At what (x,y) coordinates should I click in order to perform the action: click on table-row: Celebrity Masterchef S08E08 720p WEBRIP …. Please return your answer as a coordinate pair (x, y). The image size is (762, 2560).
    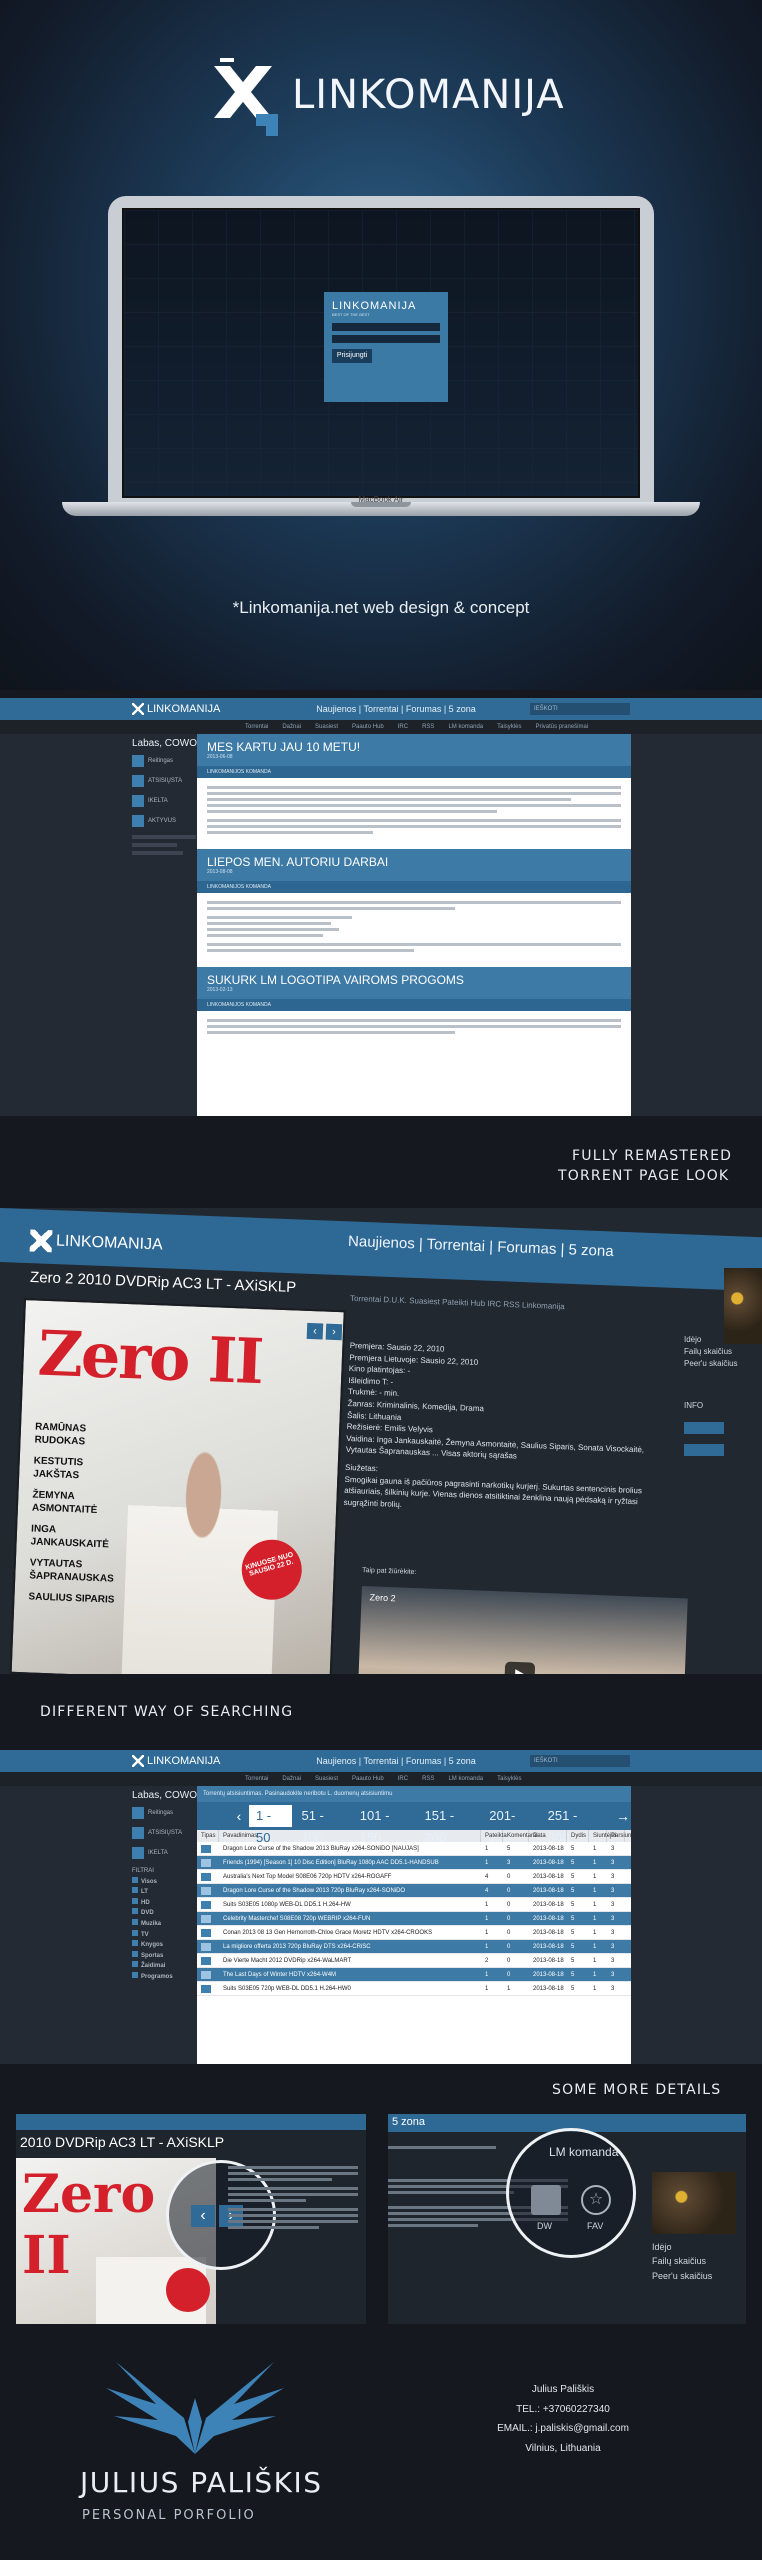
    Looking at the image, I should click on (414, 1919).